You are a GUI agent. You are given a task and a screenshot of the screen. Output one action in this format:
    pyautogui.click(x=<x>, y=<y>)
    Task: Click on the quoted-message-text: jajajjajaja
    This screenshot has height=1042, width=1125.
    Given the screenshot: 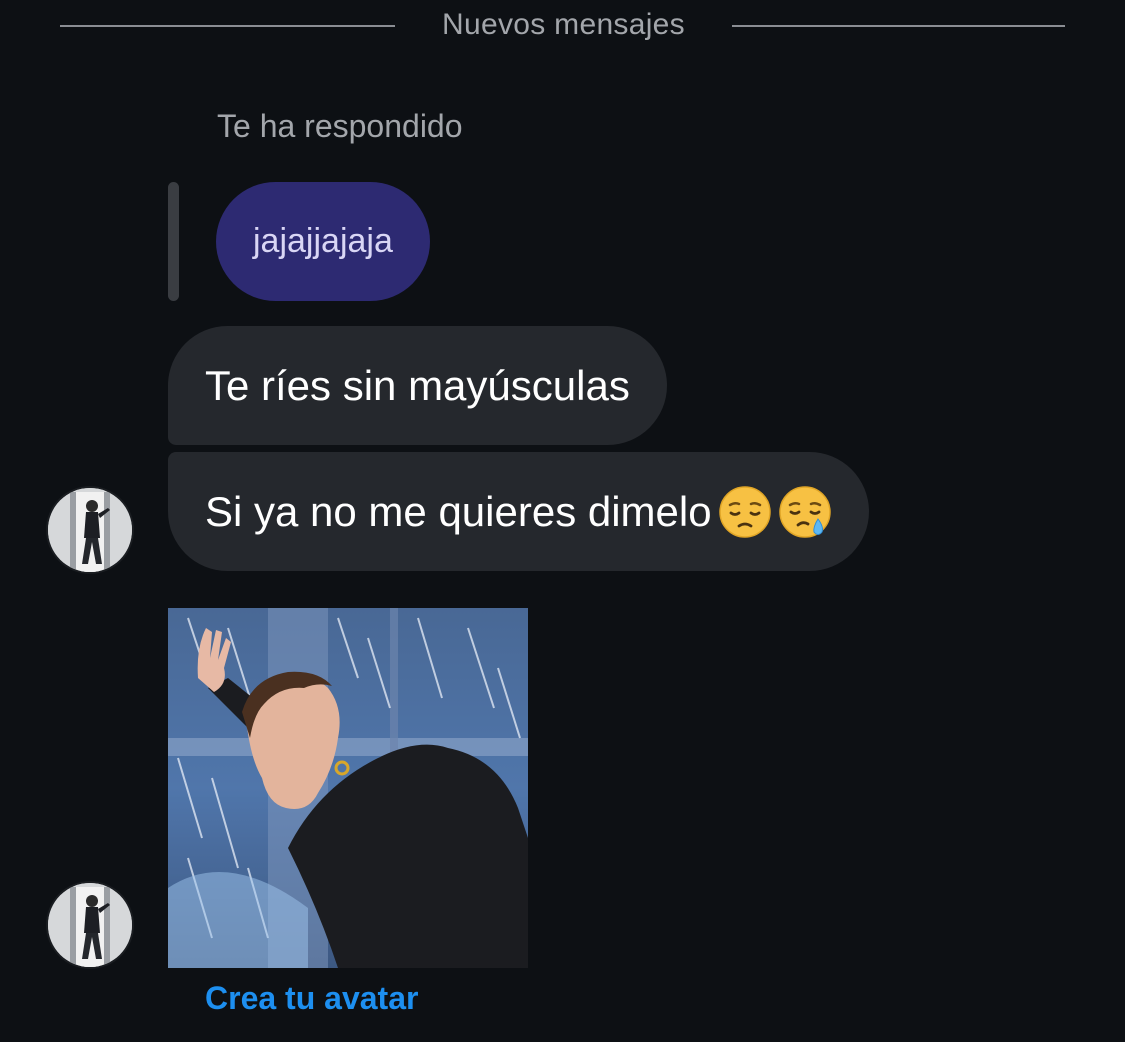 What is the action you would take?
    pyautogui.click(x=323, y=241)
    